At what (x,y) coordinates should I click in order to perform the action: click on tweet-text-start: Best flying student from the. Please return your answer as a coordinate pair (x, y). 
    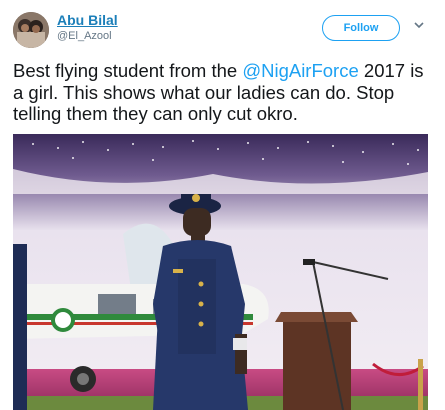
    Looking at the image, I should click on (128, 70).